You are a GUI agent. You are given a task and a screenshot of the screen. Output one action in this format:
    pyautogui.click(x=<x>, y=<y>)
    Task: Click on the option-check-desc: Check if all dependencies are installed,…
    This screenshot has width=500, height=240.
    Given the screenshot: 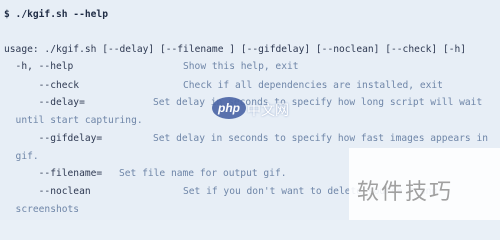 What is the action you would take?
    pyautogui.click(x=313, y=85)
    